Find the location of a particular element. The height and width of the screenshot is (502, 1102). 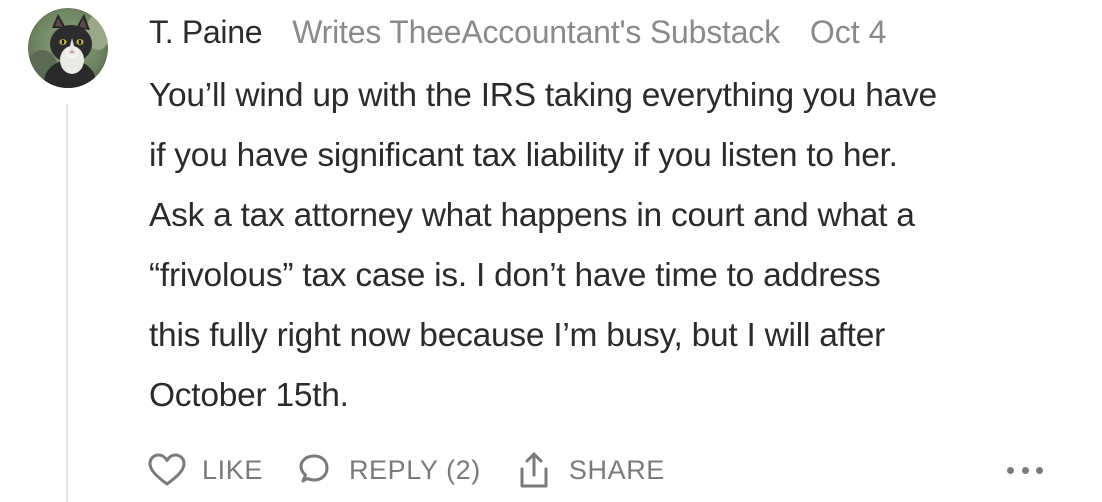

share-label: SHARE is located at coordinates (616, 469).